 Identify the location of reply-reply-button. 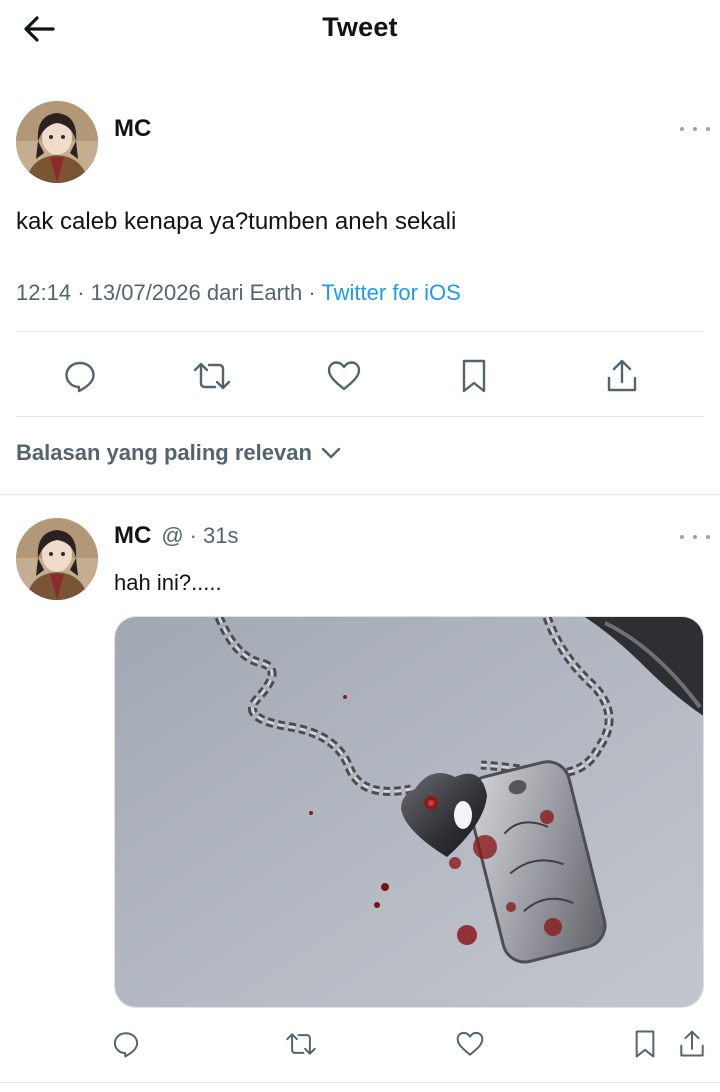
(126, 1044).